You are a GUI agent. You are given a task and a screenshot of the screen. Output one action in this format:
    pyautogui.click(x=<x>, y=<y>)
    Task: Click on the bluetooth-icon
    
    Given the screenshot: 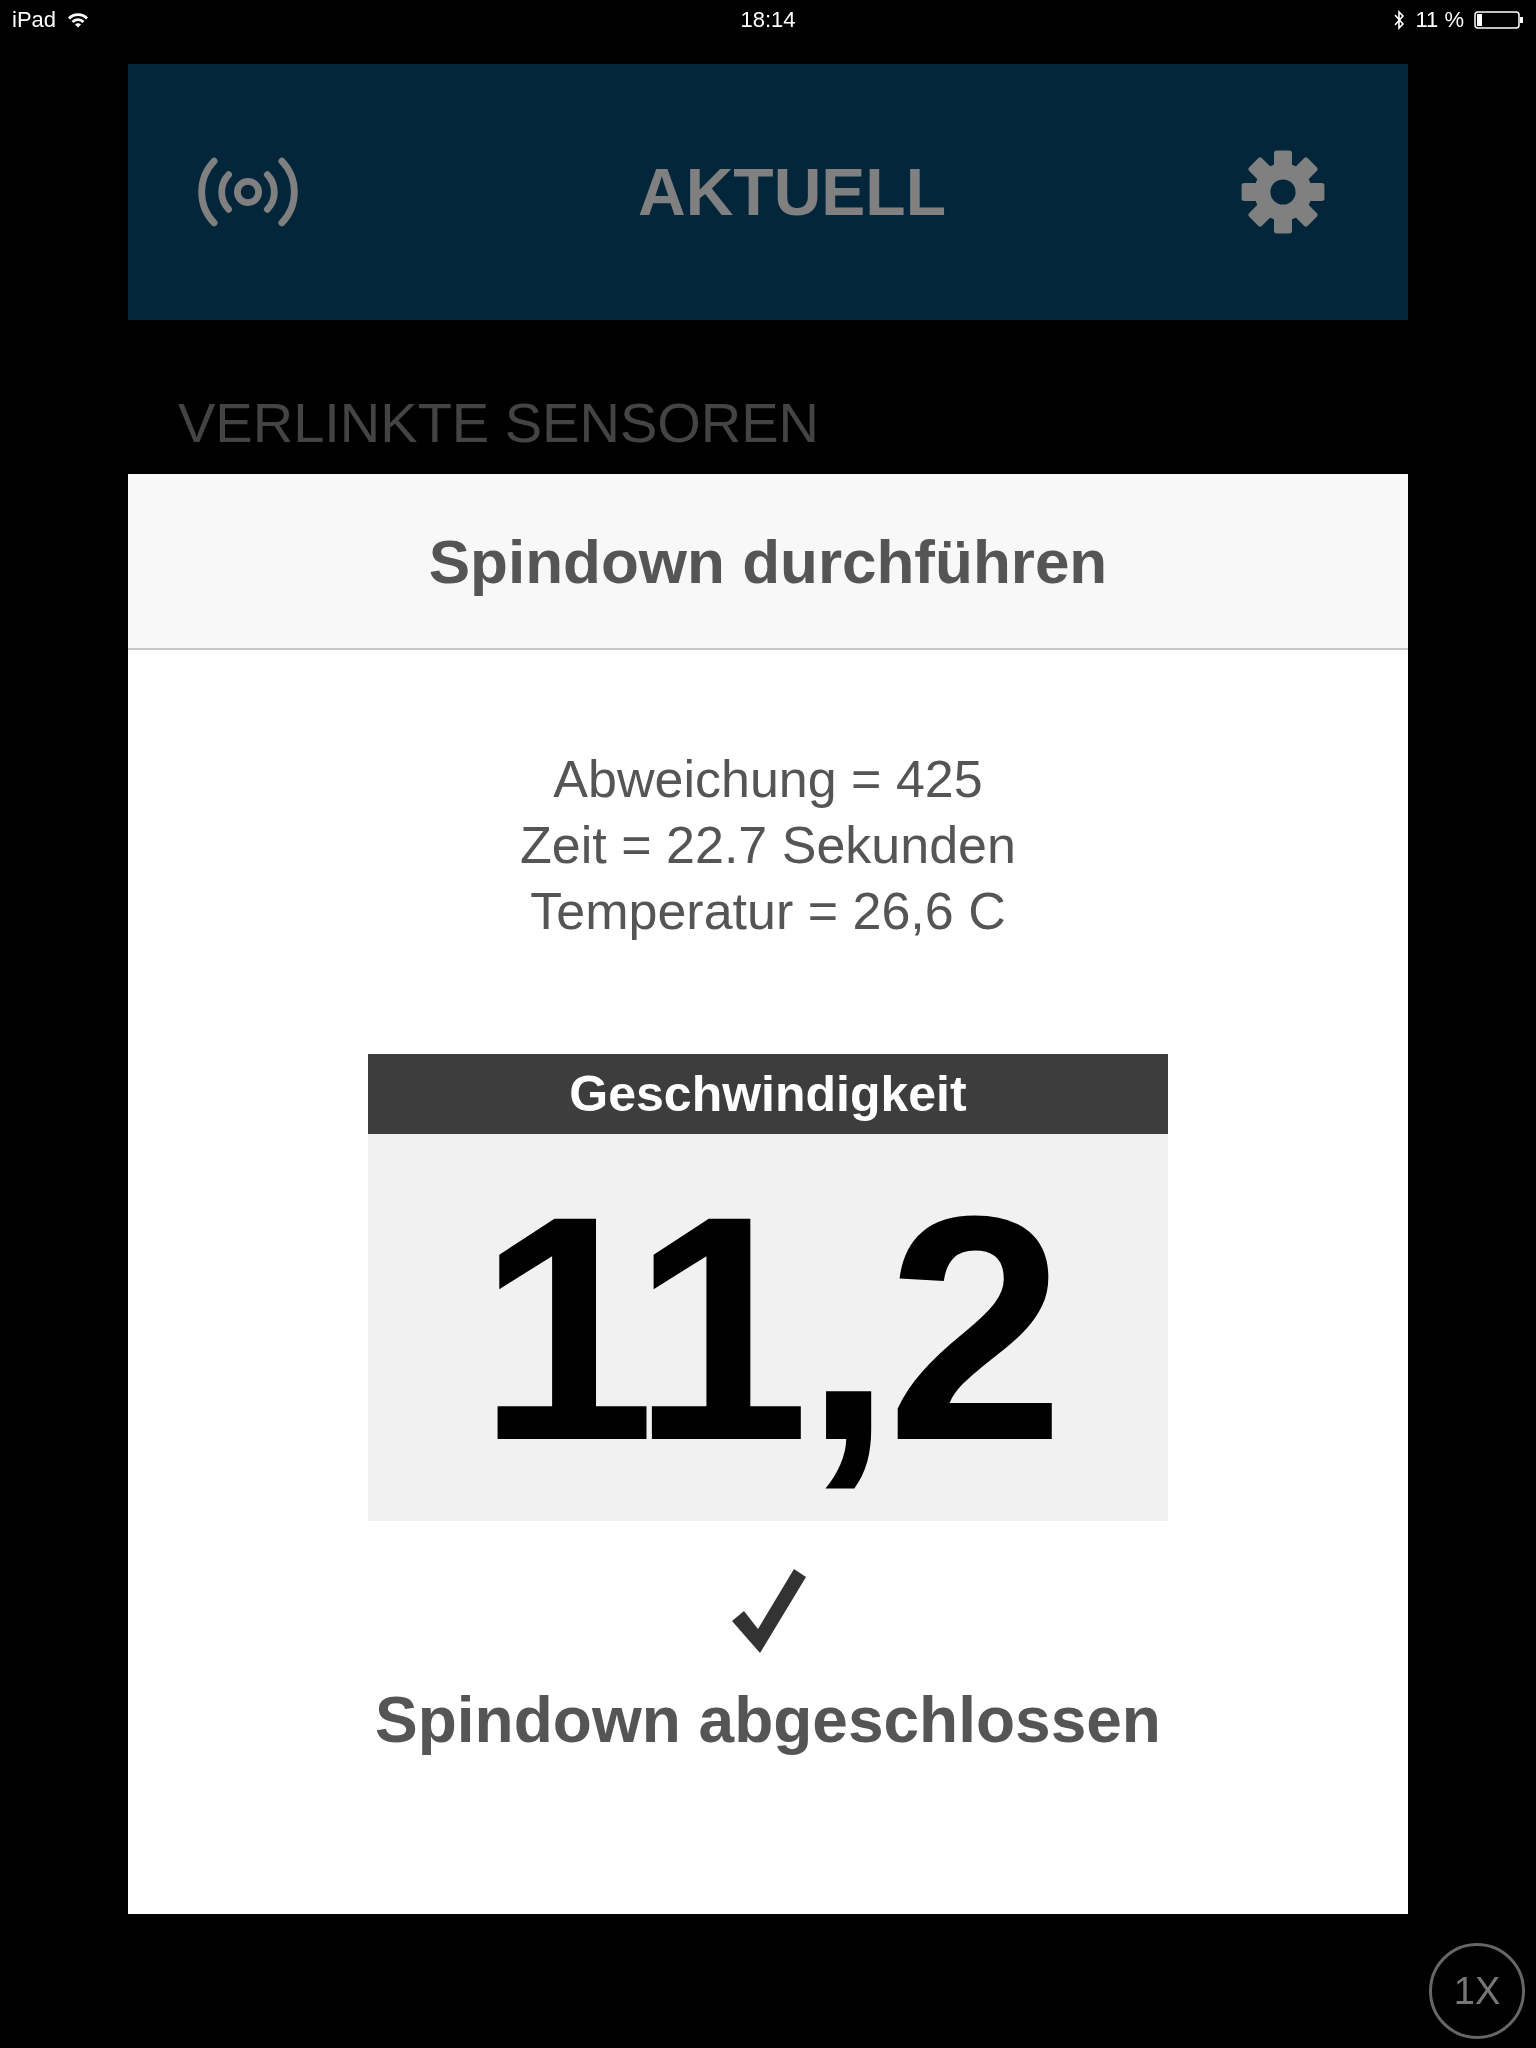 What is the action you would take?
    pyautogui.click(x=1399, y=20)
    